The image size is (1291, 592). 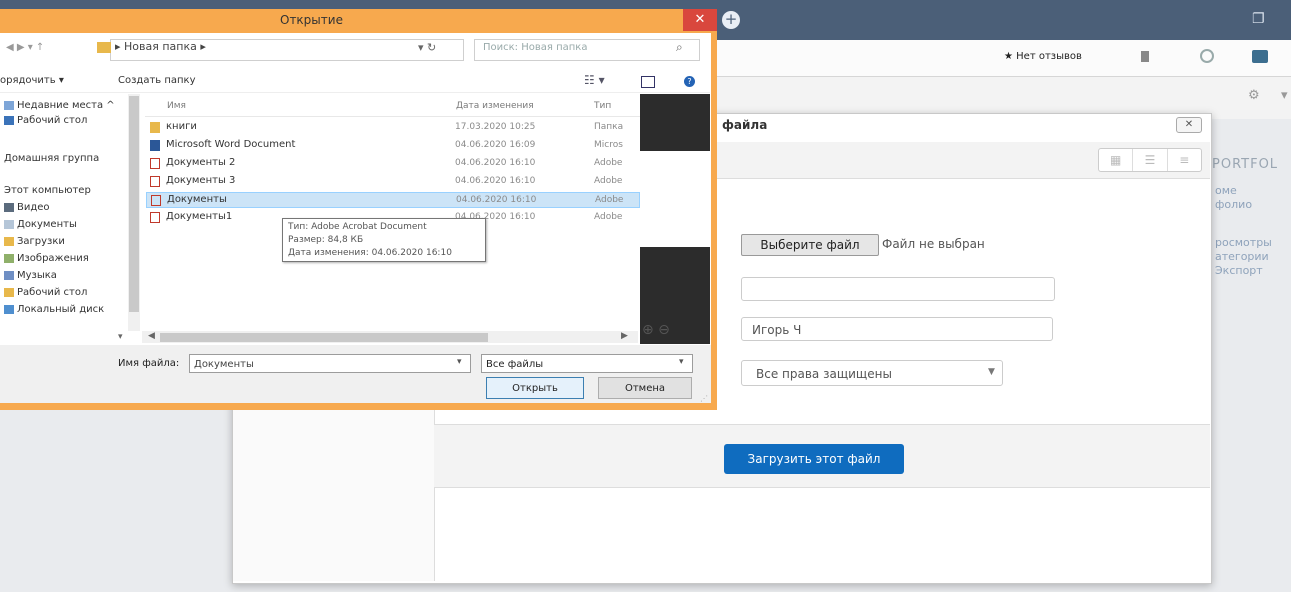 I want to click on file-row: Документы 2 04.06.2020 16:10 Adobe, so click(x=393, y=164).